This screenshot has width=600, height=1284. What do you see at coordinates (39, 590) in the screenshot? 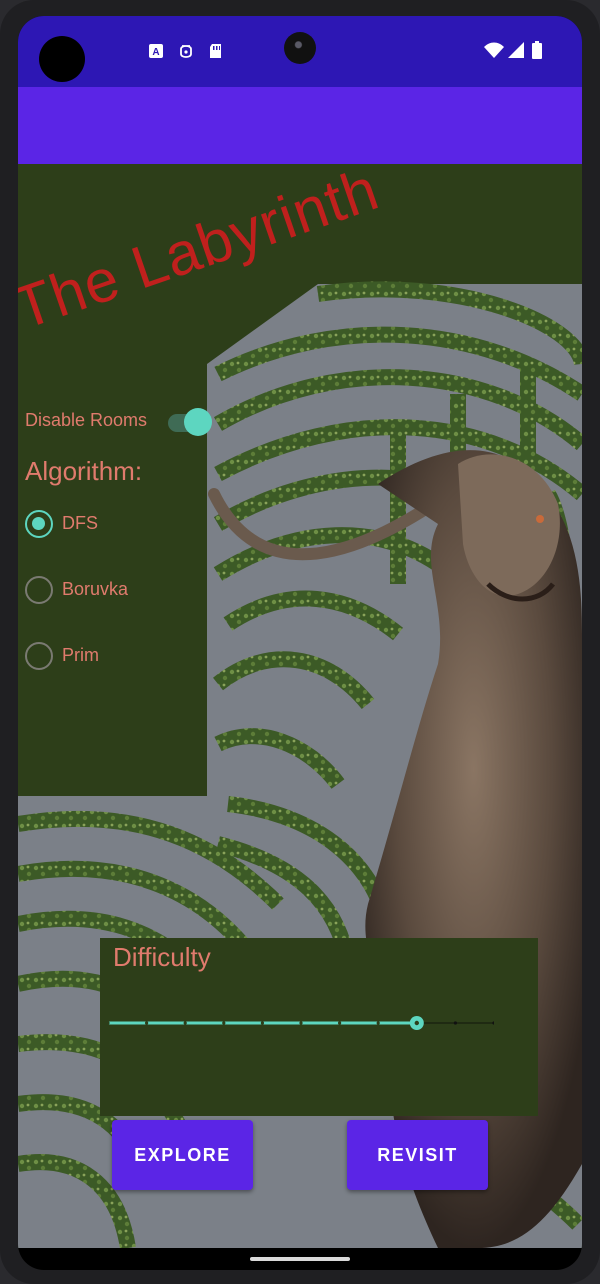
I see `radio-boruvka` at bounding box center [39, 590].